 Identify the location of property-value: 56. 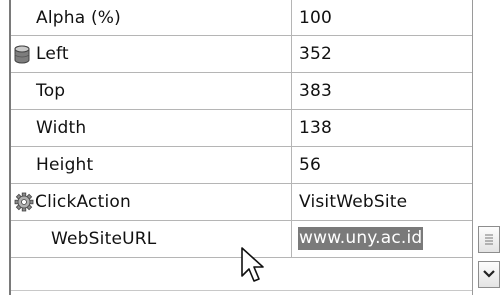
(310, 165).